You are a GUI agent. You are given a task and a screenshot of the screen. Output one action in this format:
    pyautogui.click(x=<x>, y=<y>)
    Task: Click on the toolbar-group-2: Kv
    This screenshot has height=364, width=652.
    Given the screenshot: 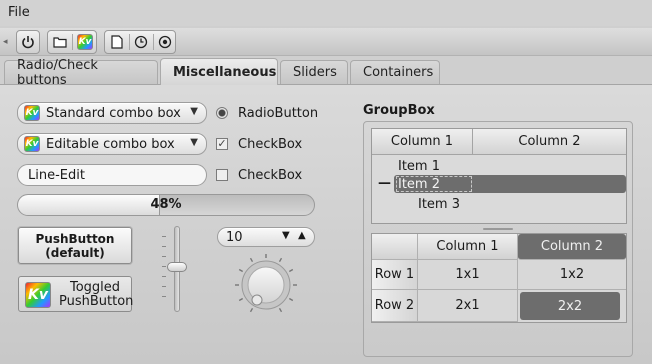 What is the action you would take?
    pyautogui.click(x=72, y=42)
    